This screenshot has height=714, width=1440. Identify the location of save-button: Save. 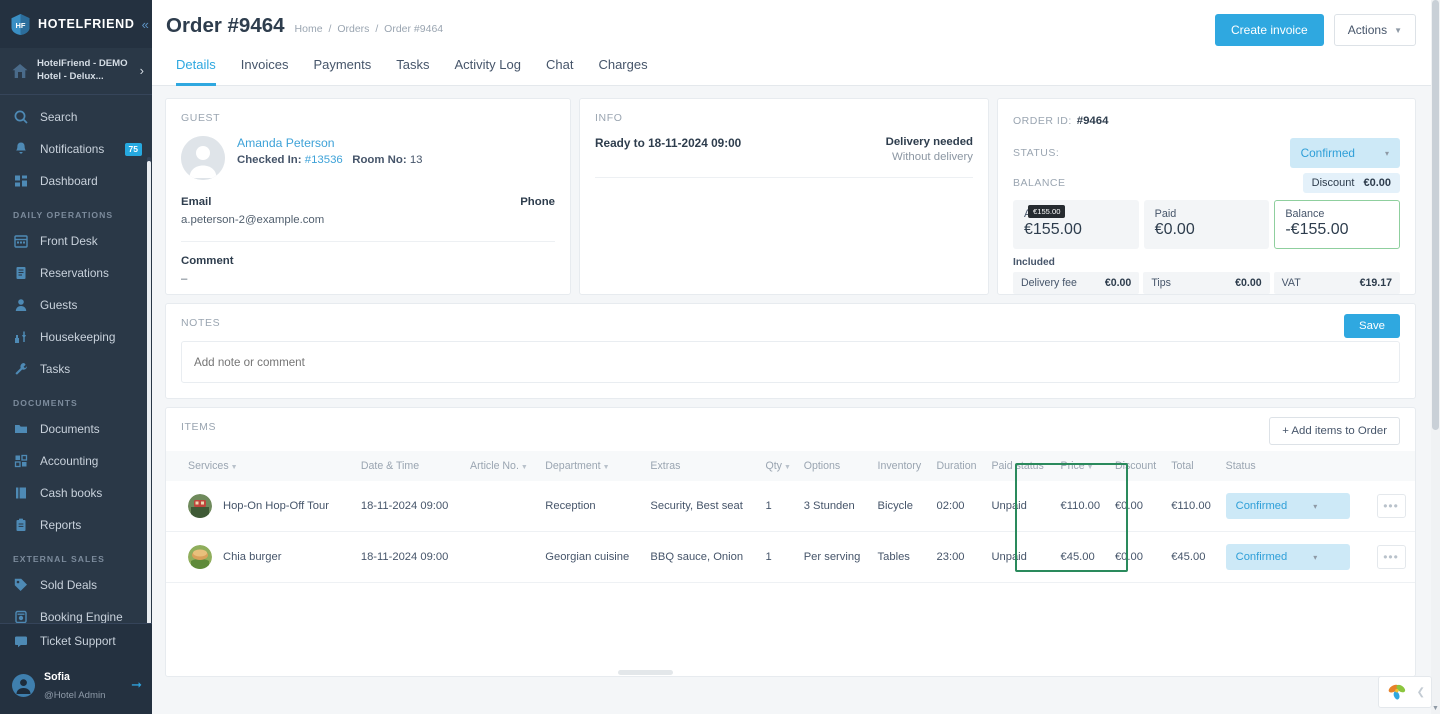
(1372, 326).